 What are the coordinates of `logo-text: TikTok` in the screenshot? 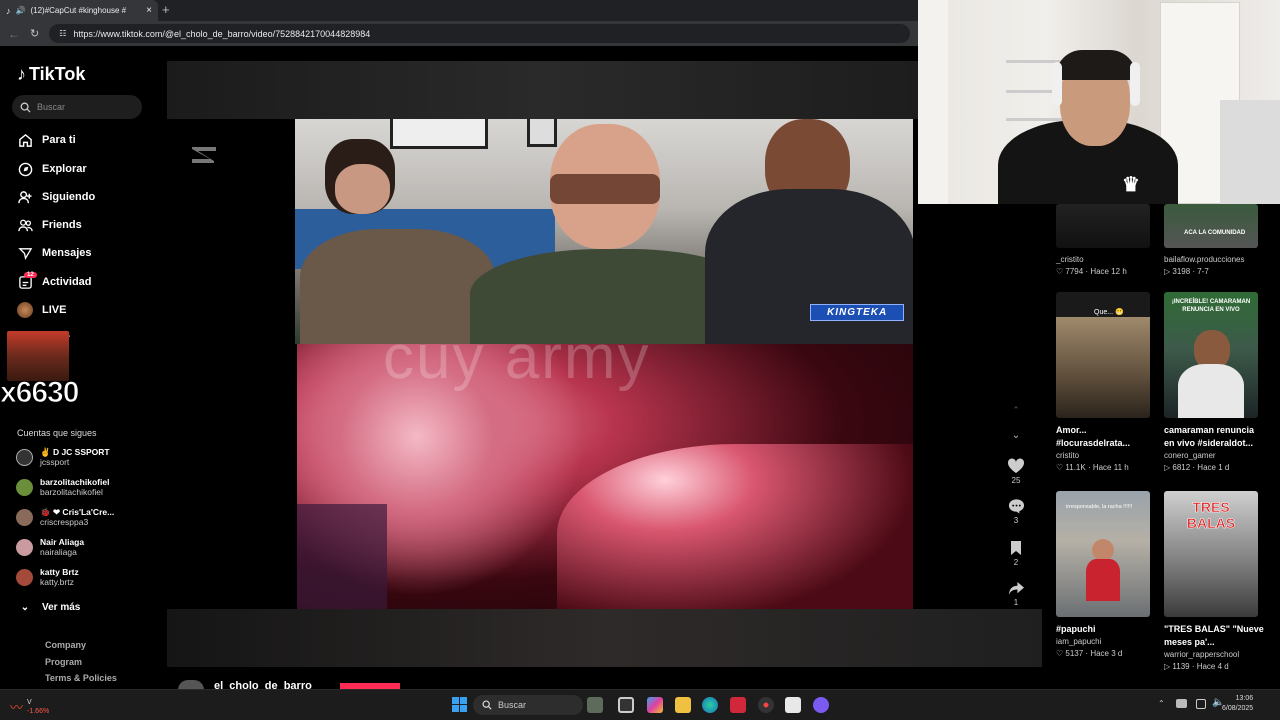 It's located at (57, 74).